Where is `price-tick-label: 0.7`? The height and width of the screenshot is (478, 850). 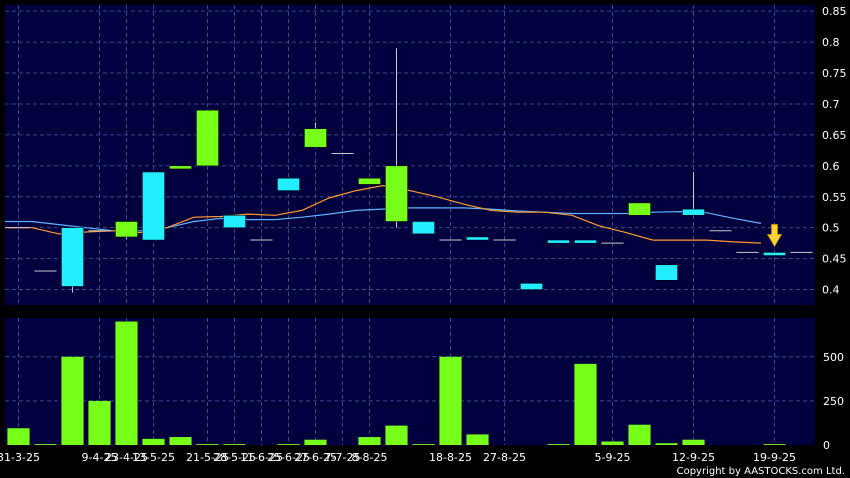 price-tick-label: 0.7 is located at coordinates (831, 104).